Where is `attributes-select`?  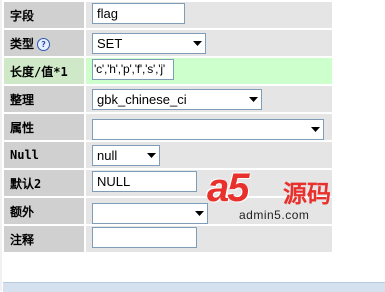
attributes-select is located at coordinates (208, 129).